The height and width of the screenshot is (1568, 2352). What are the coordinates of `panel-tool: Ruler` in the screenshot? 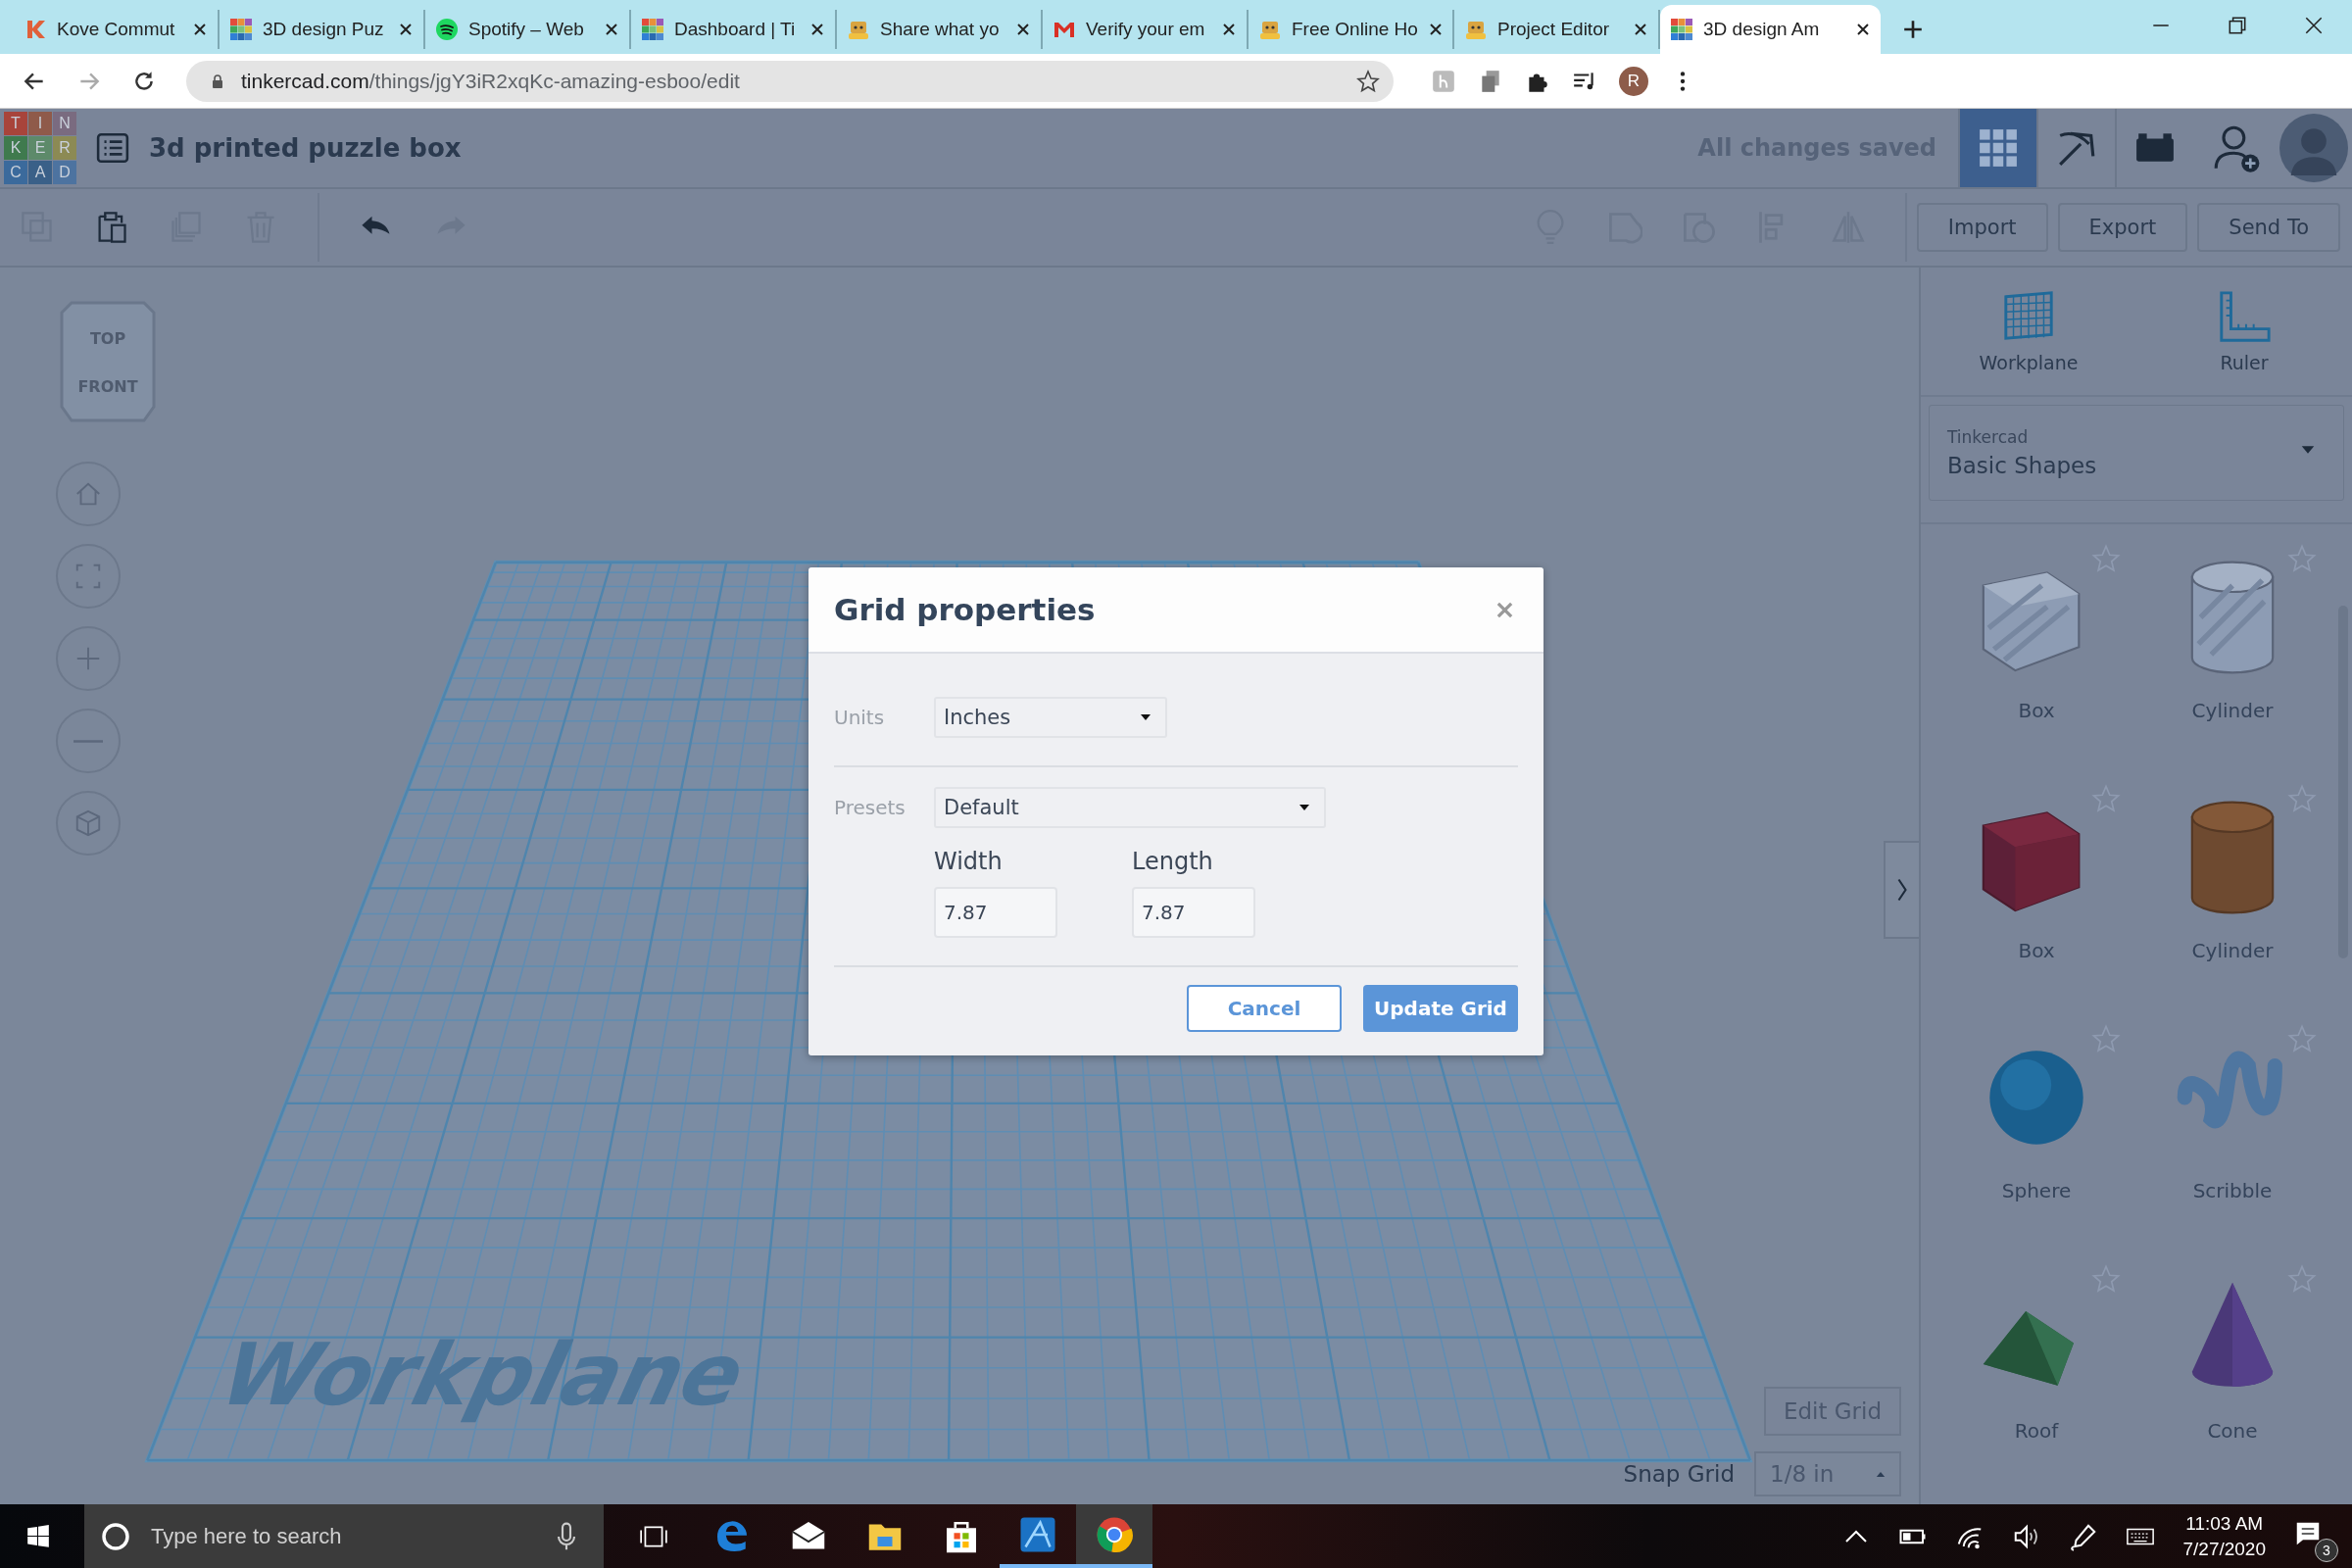 It's located at (2244, 331).